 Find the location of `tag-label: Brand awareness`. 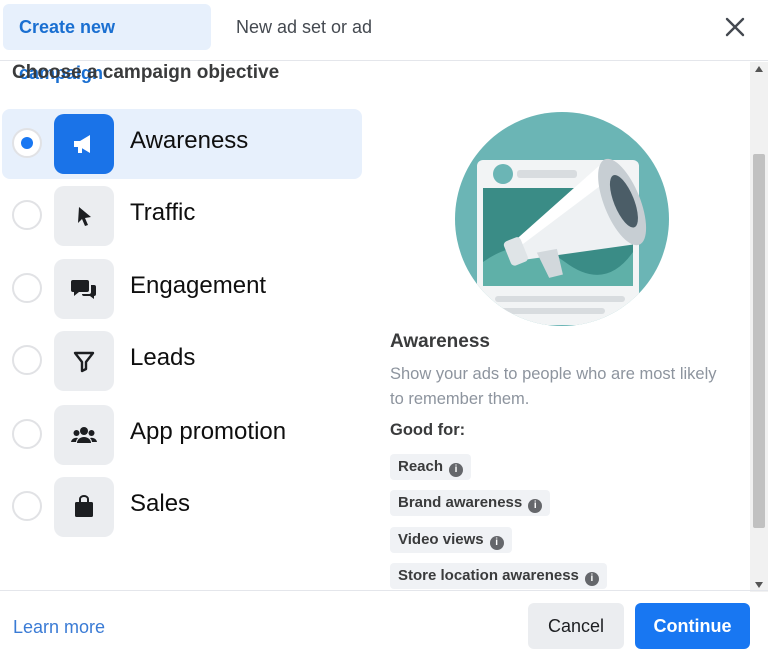

tag-label: Brand awareness is located at coordinates (460, 502).